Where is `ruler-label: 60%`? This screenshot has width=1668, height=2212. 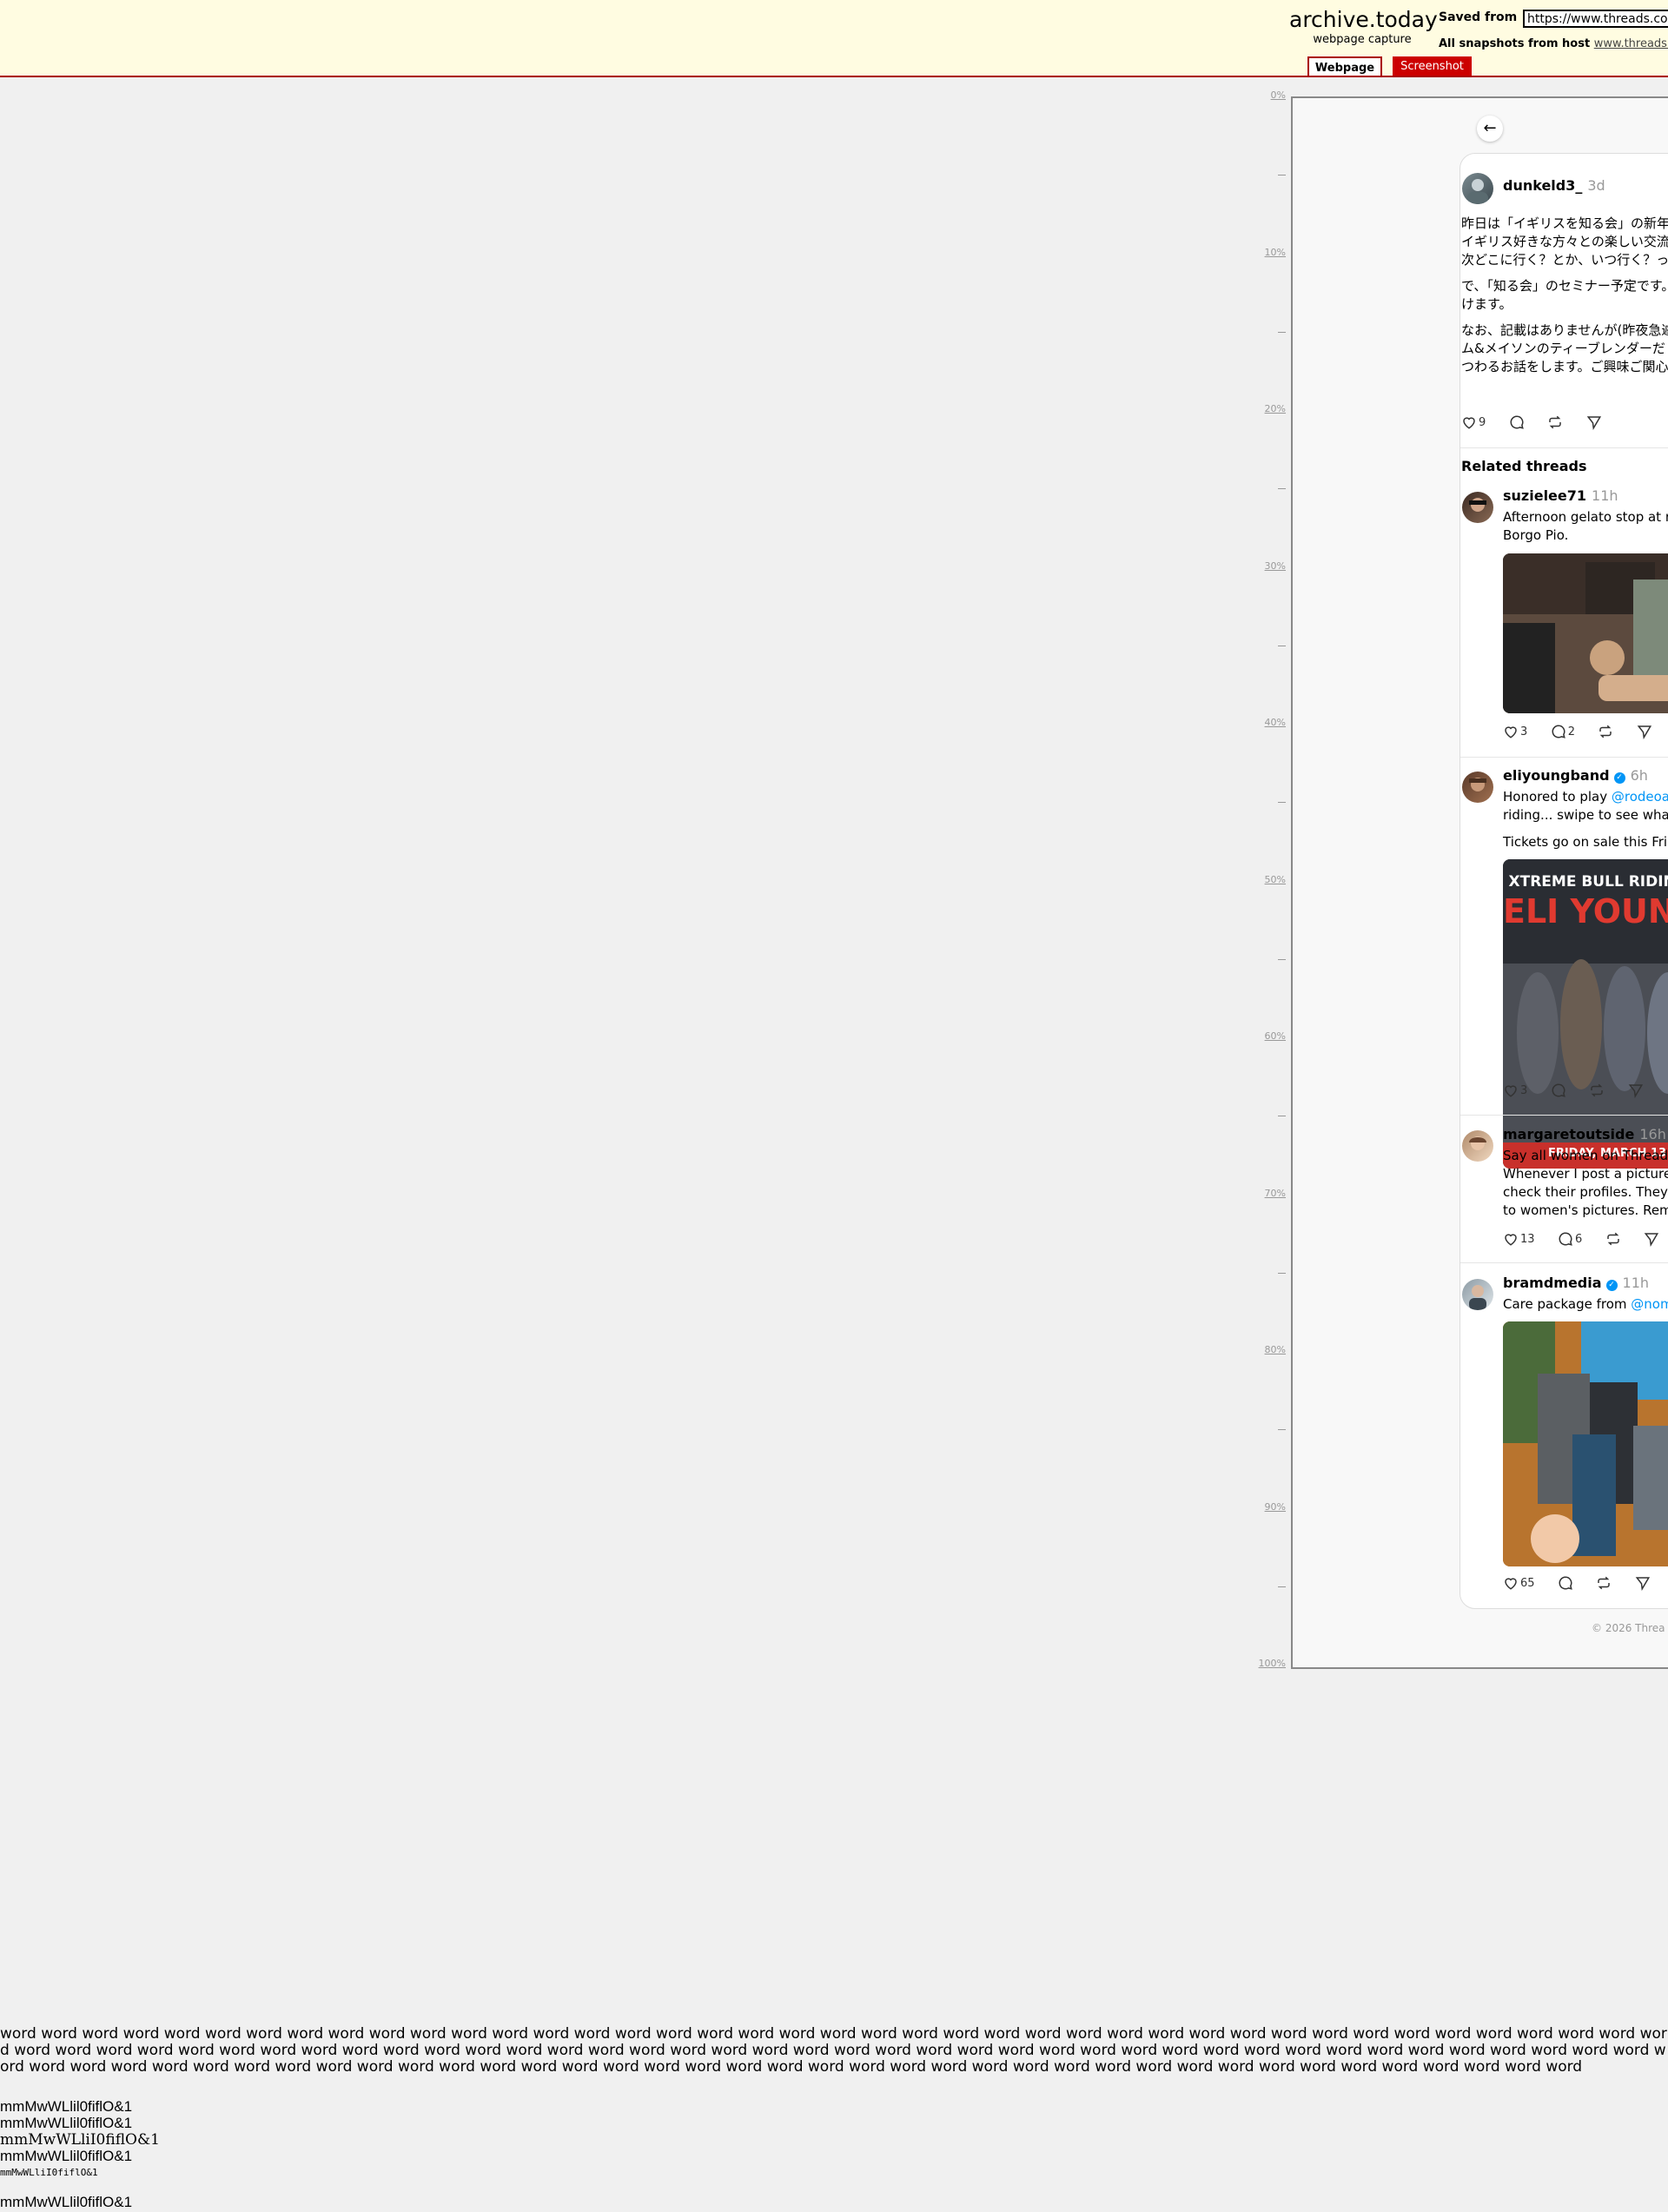
ruler-label: 60% is located at coordinates (1268, 1036).